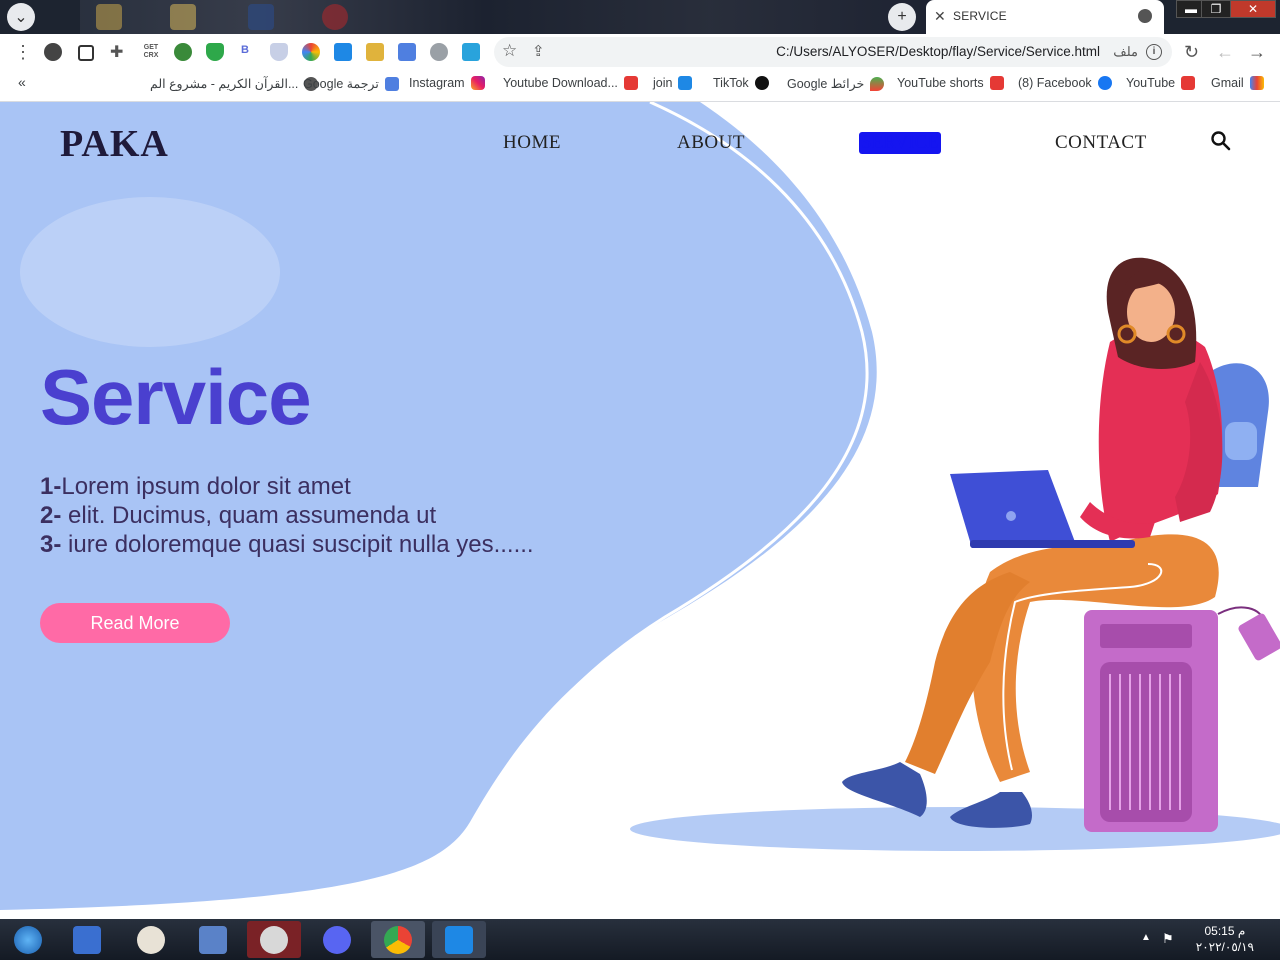  I want to click on taskbar-app-chrome, so click(398, 939).